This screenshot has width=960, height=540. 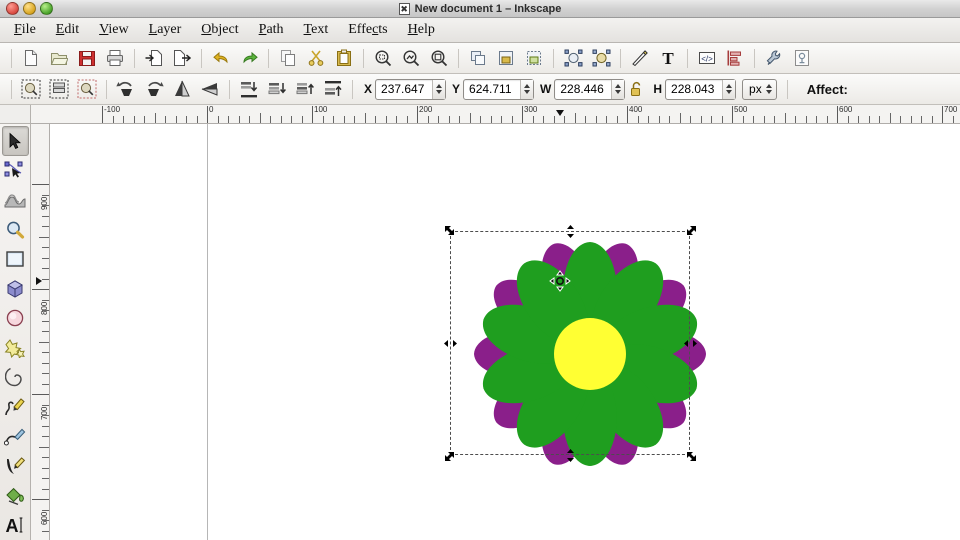 I want to click on redo-icon, so click(x=249, y=58).